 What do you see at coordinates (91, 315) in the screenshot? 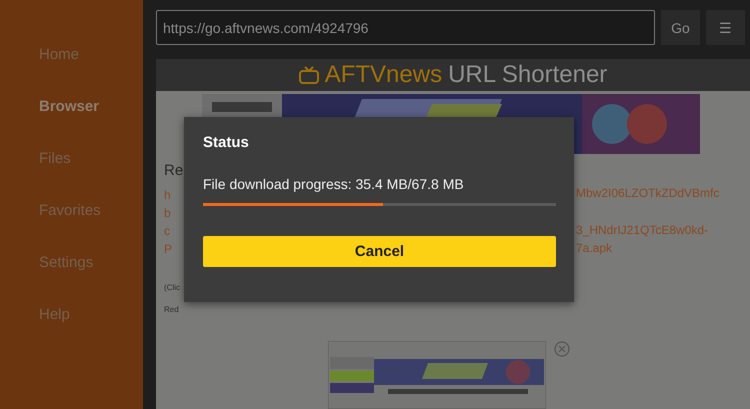
I see `sidebar-item: Help` at bounding box center [91, 315].